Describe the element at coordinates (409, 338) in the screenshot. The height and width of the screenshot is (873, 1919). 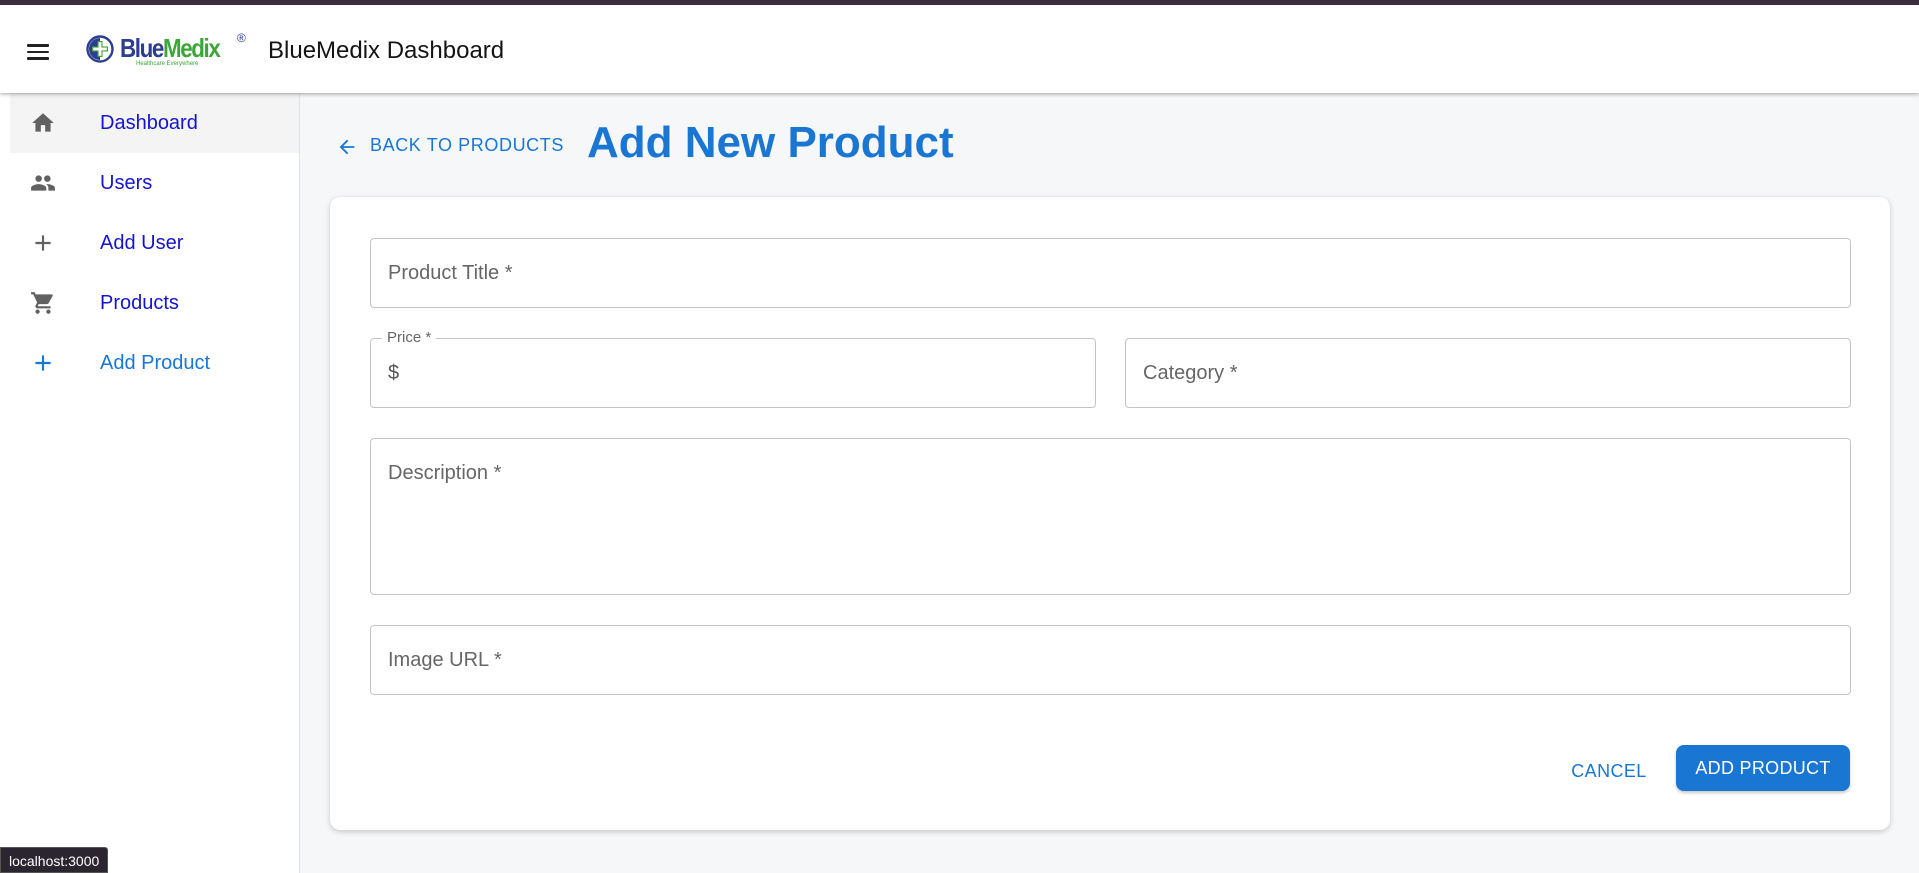
I see `price-label: Price *` at that location.